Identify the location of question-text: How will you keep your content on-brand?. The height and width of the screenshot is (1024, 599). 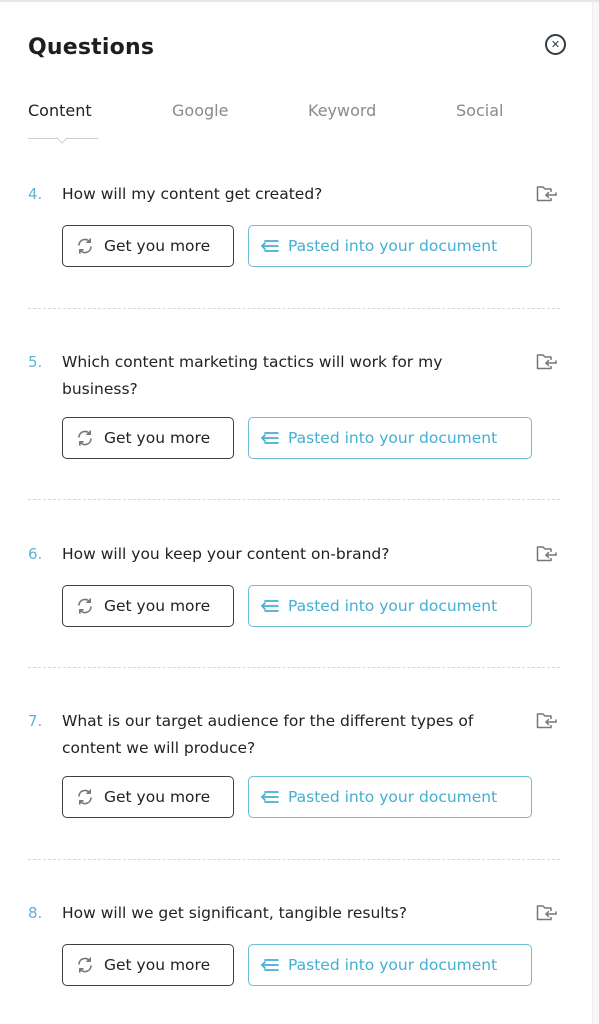
(226, 554).